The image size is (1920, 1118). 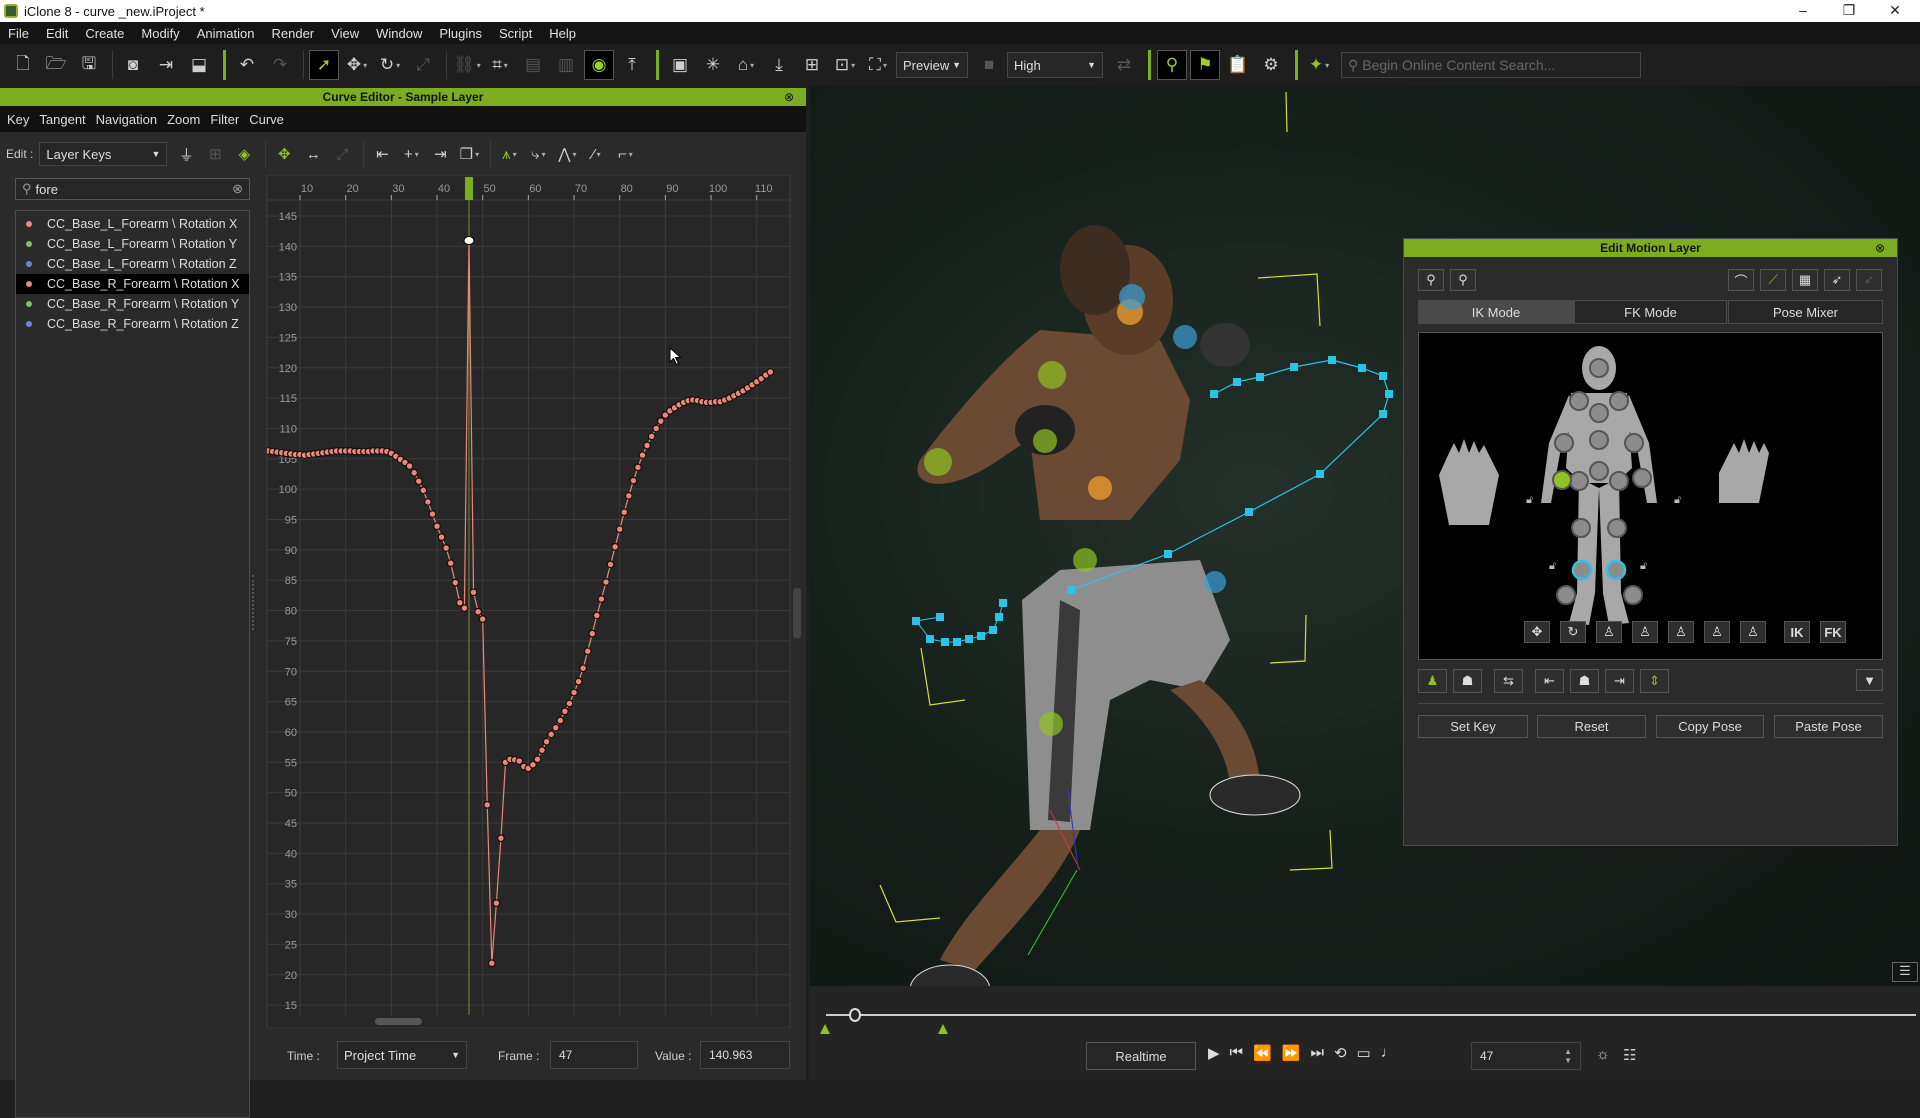 What do you see at coordinates (390, 65) in the screenshot?
I see `rotate-icon: ↻ ▾` at bounding box center [390, 65].